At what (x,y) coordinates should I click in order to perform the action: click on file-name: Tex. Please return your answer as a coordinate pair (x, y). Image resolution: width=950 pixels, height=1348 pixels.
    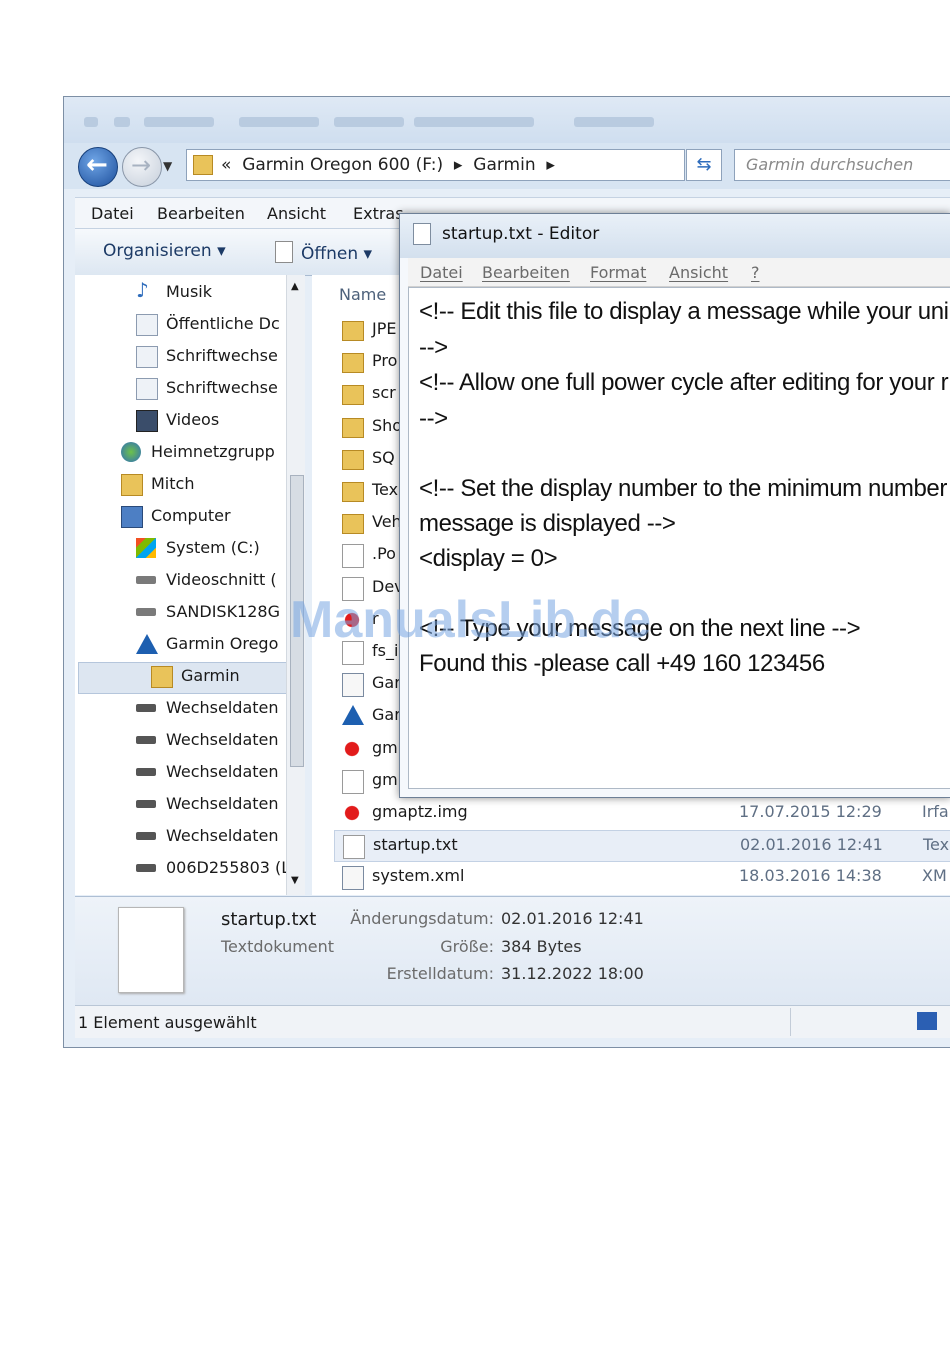
    Looking at the image, I should click on (385, 489).